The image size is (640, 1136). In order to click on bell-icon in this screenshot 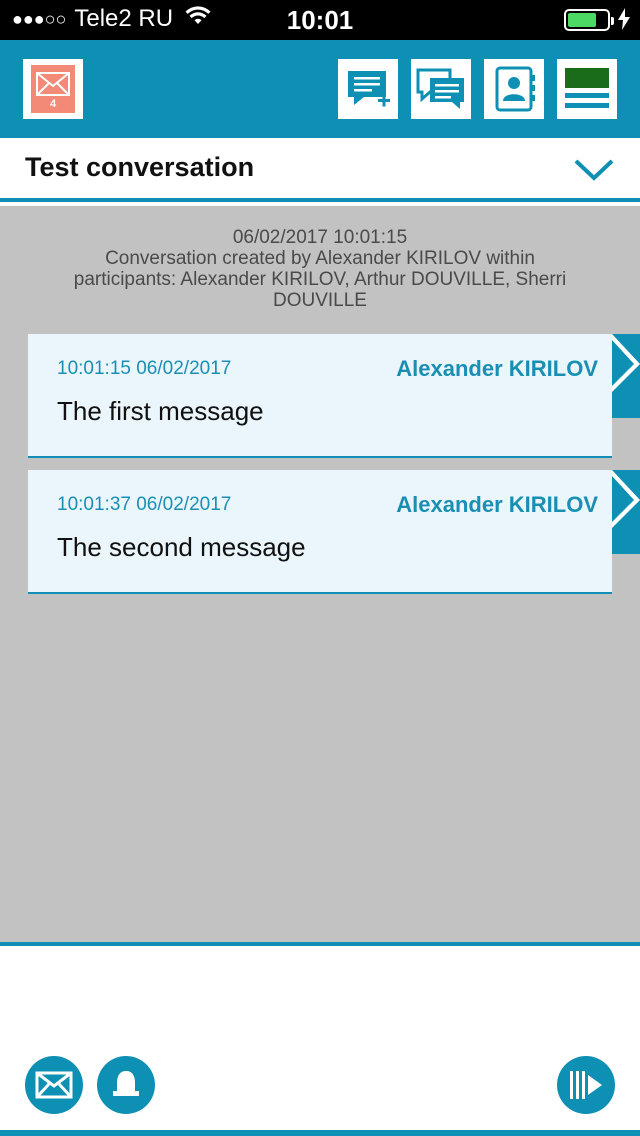, I will do `click(126, 1083)`.